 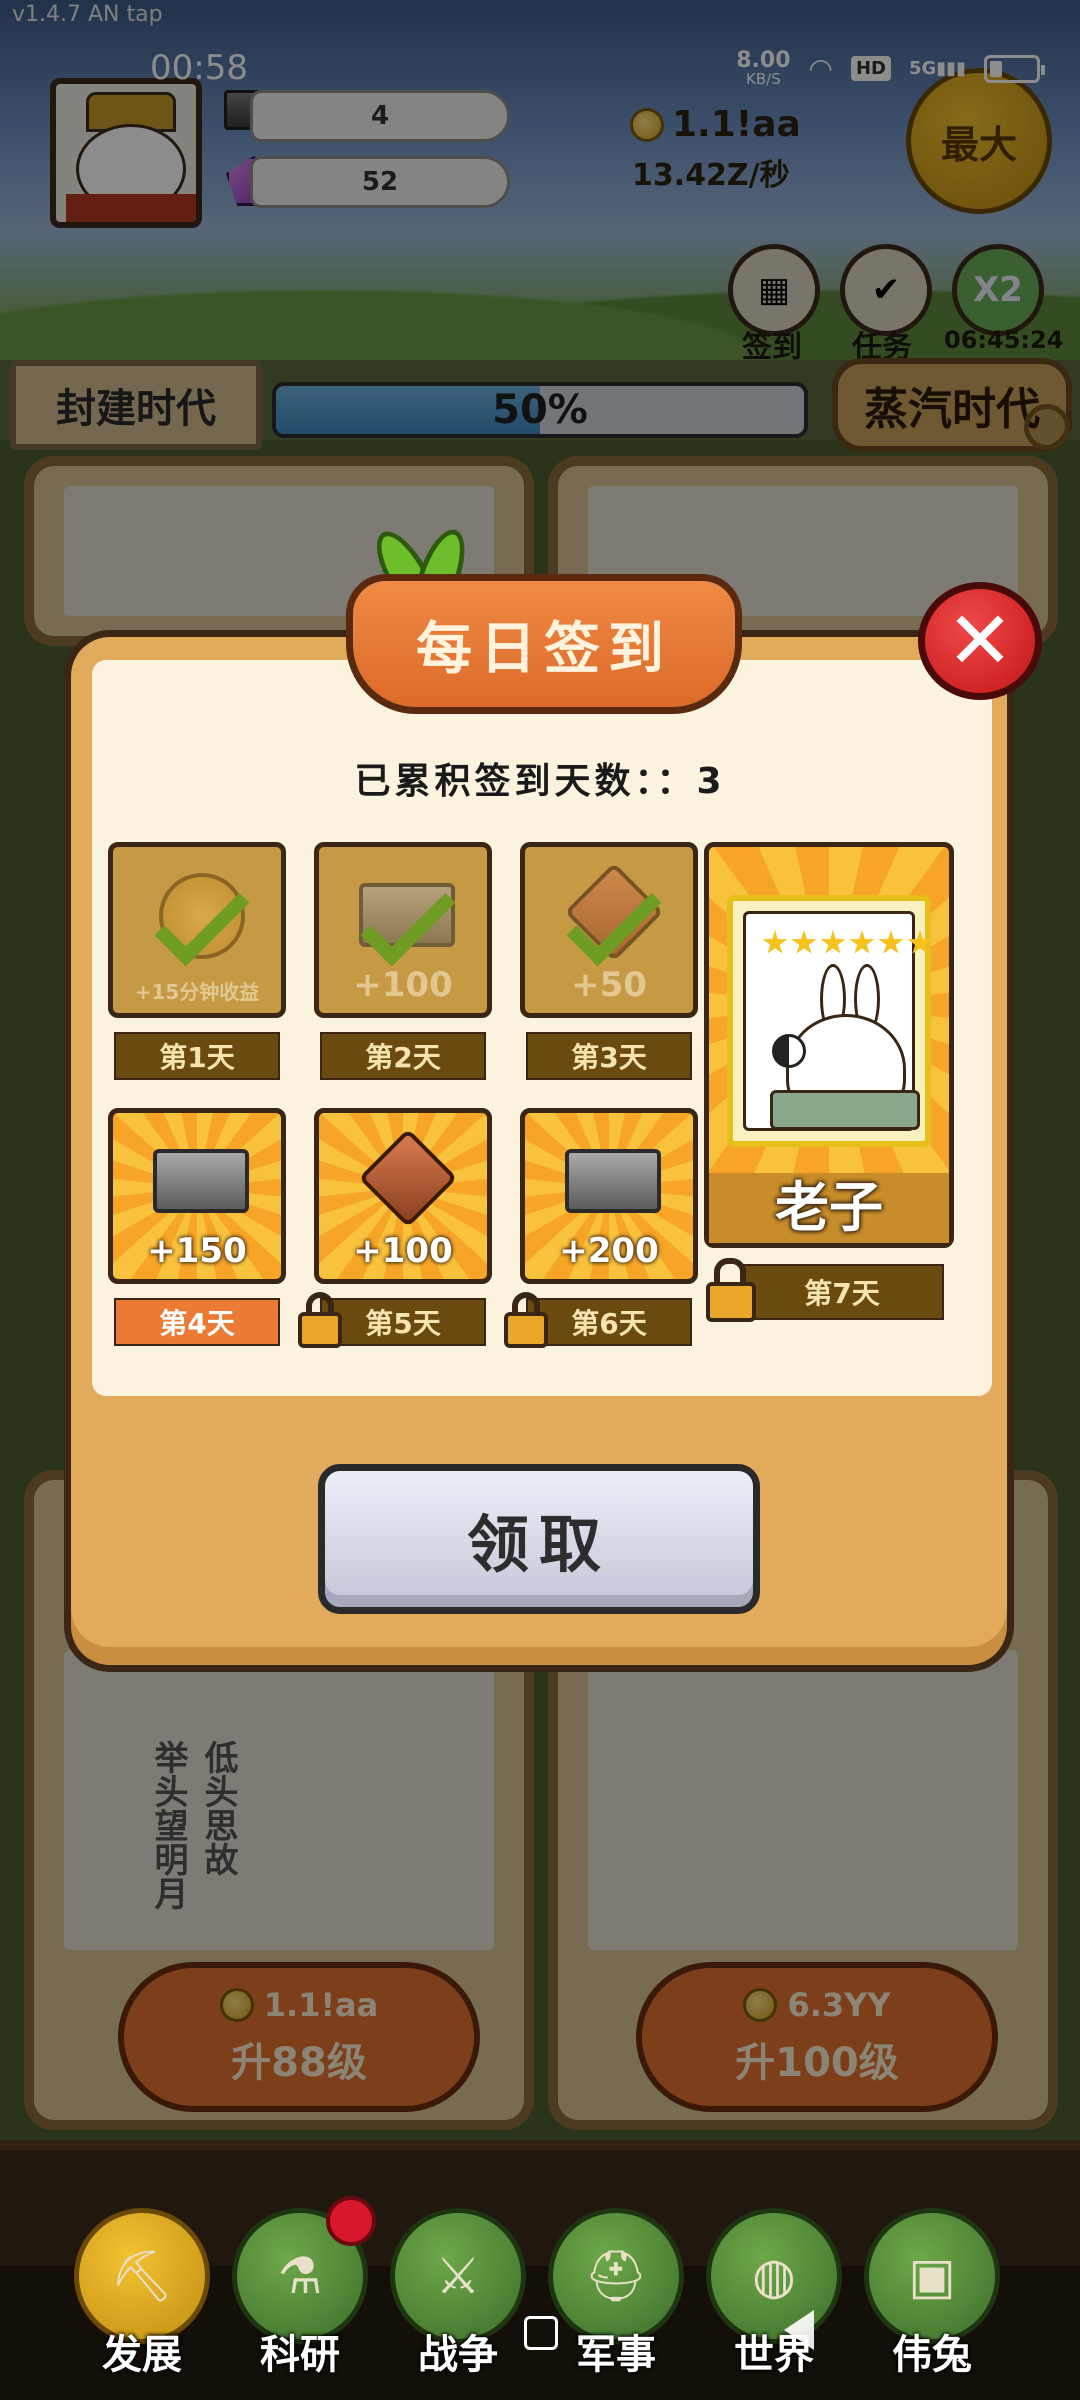 I want to click on claim-button: 领取, so click(x=539, y=1539).